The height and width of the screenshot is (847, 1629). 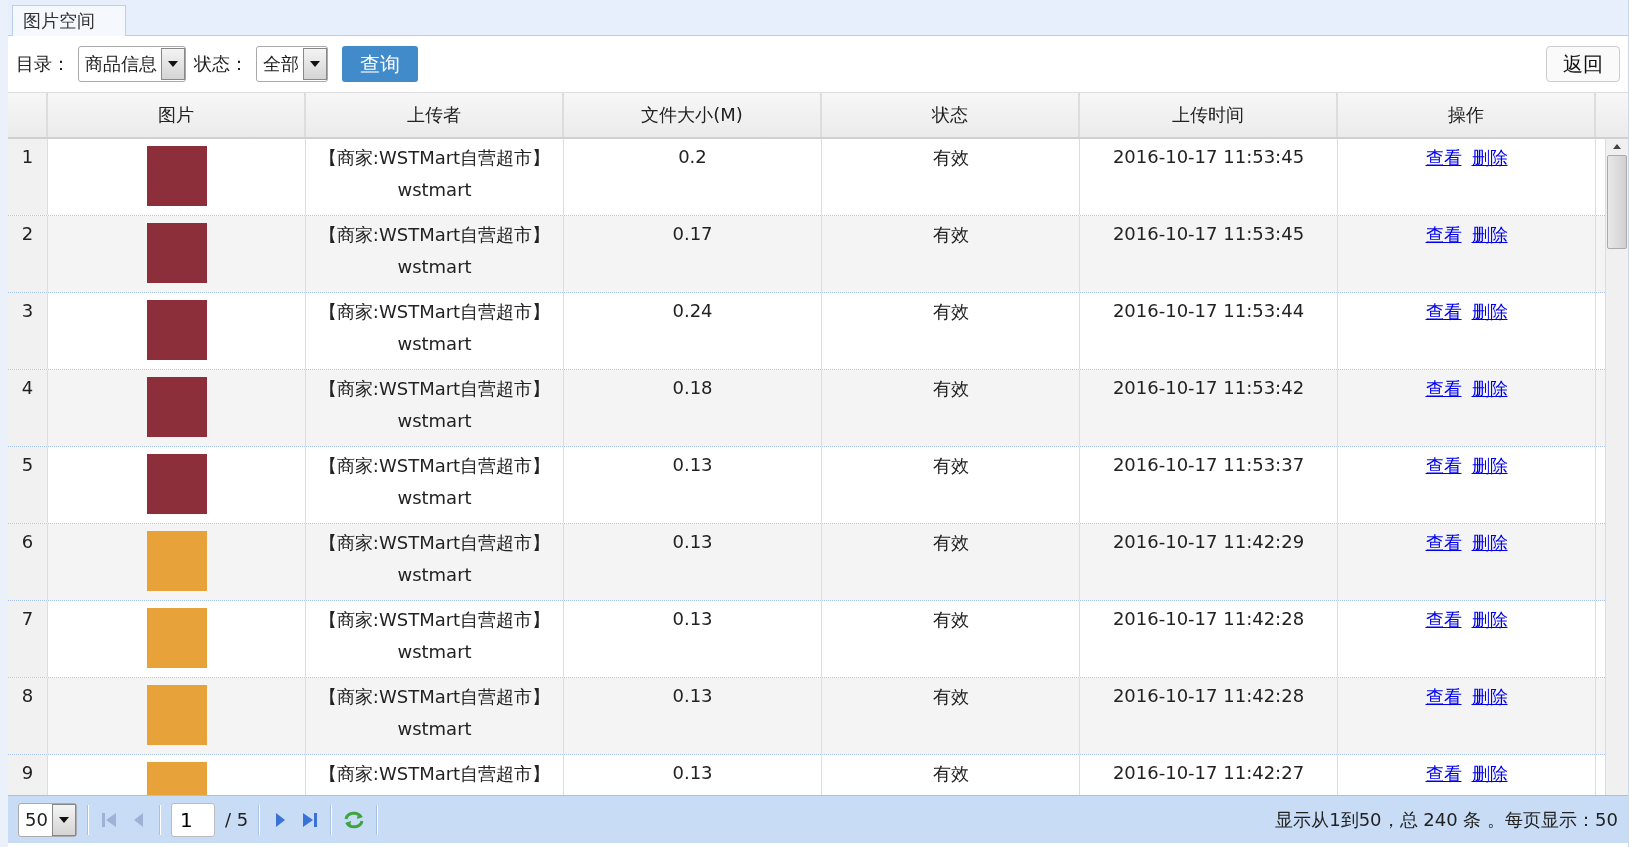 I want to click on filter-dropdown: 全部, so click(x=292, y=64).